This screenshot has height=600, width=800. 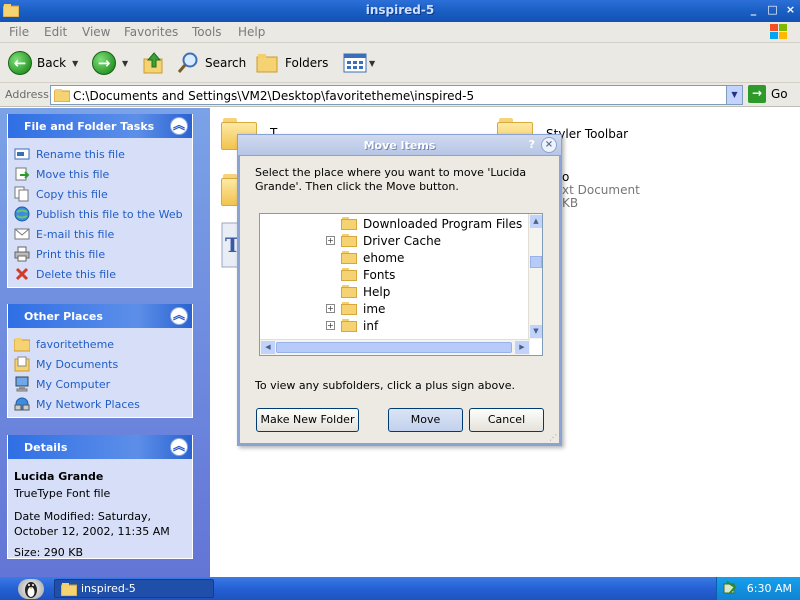 I want to click on tray-program-icon, so click(x=730, y=588).